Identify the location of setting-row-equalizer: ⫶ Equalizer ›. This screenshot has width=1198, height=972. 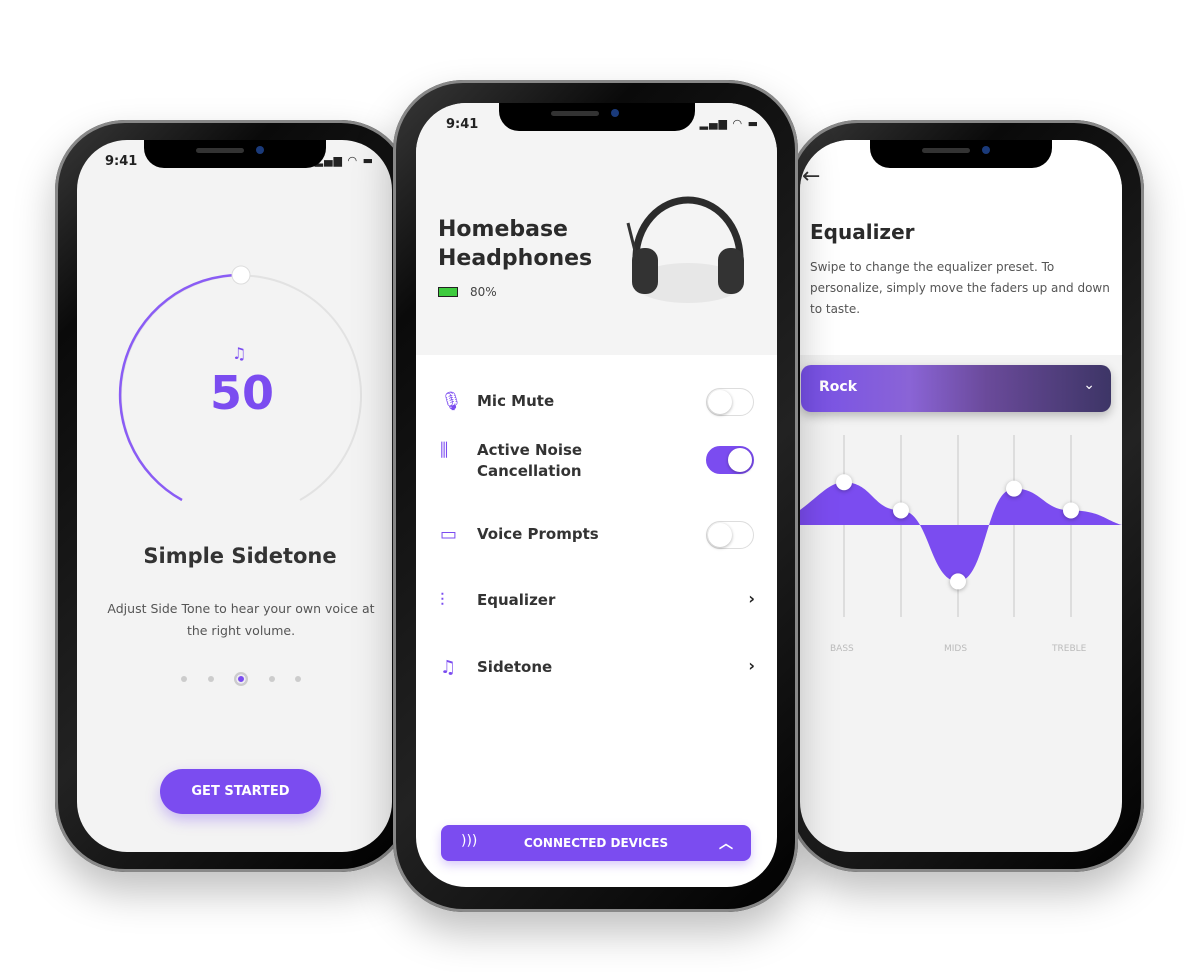
(596, 601).